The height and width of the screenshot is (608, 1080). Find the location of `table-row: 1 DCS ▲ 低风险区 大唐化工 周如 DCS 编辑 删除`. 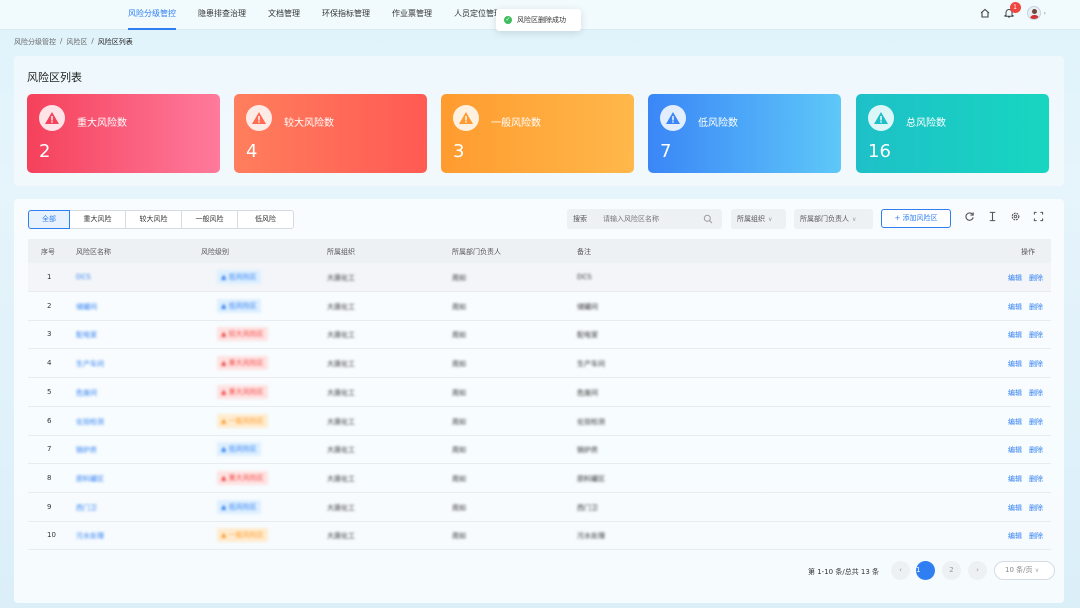

table-row: 1 DCS ▲ 低风险区 大唐化工 周如 DCS 编辑 删除 is located at coordinates (539, 277).